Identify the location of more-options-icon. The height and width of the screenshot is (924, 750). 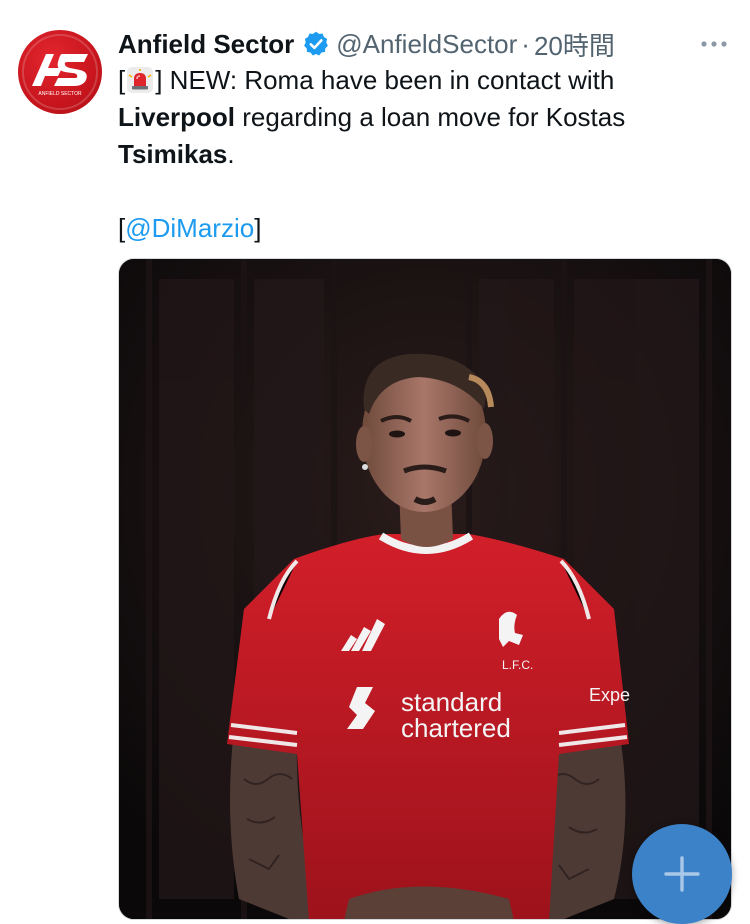
(714, 44).